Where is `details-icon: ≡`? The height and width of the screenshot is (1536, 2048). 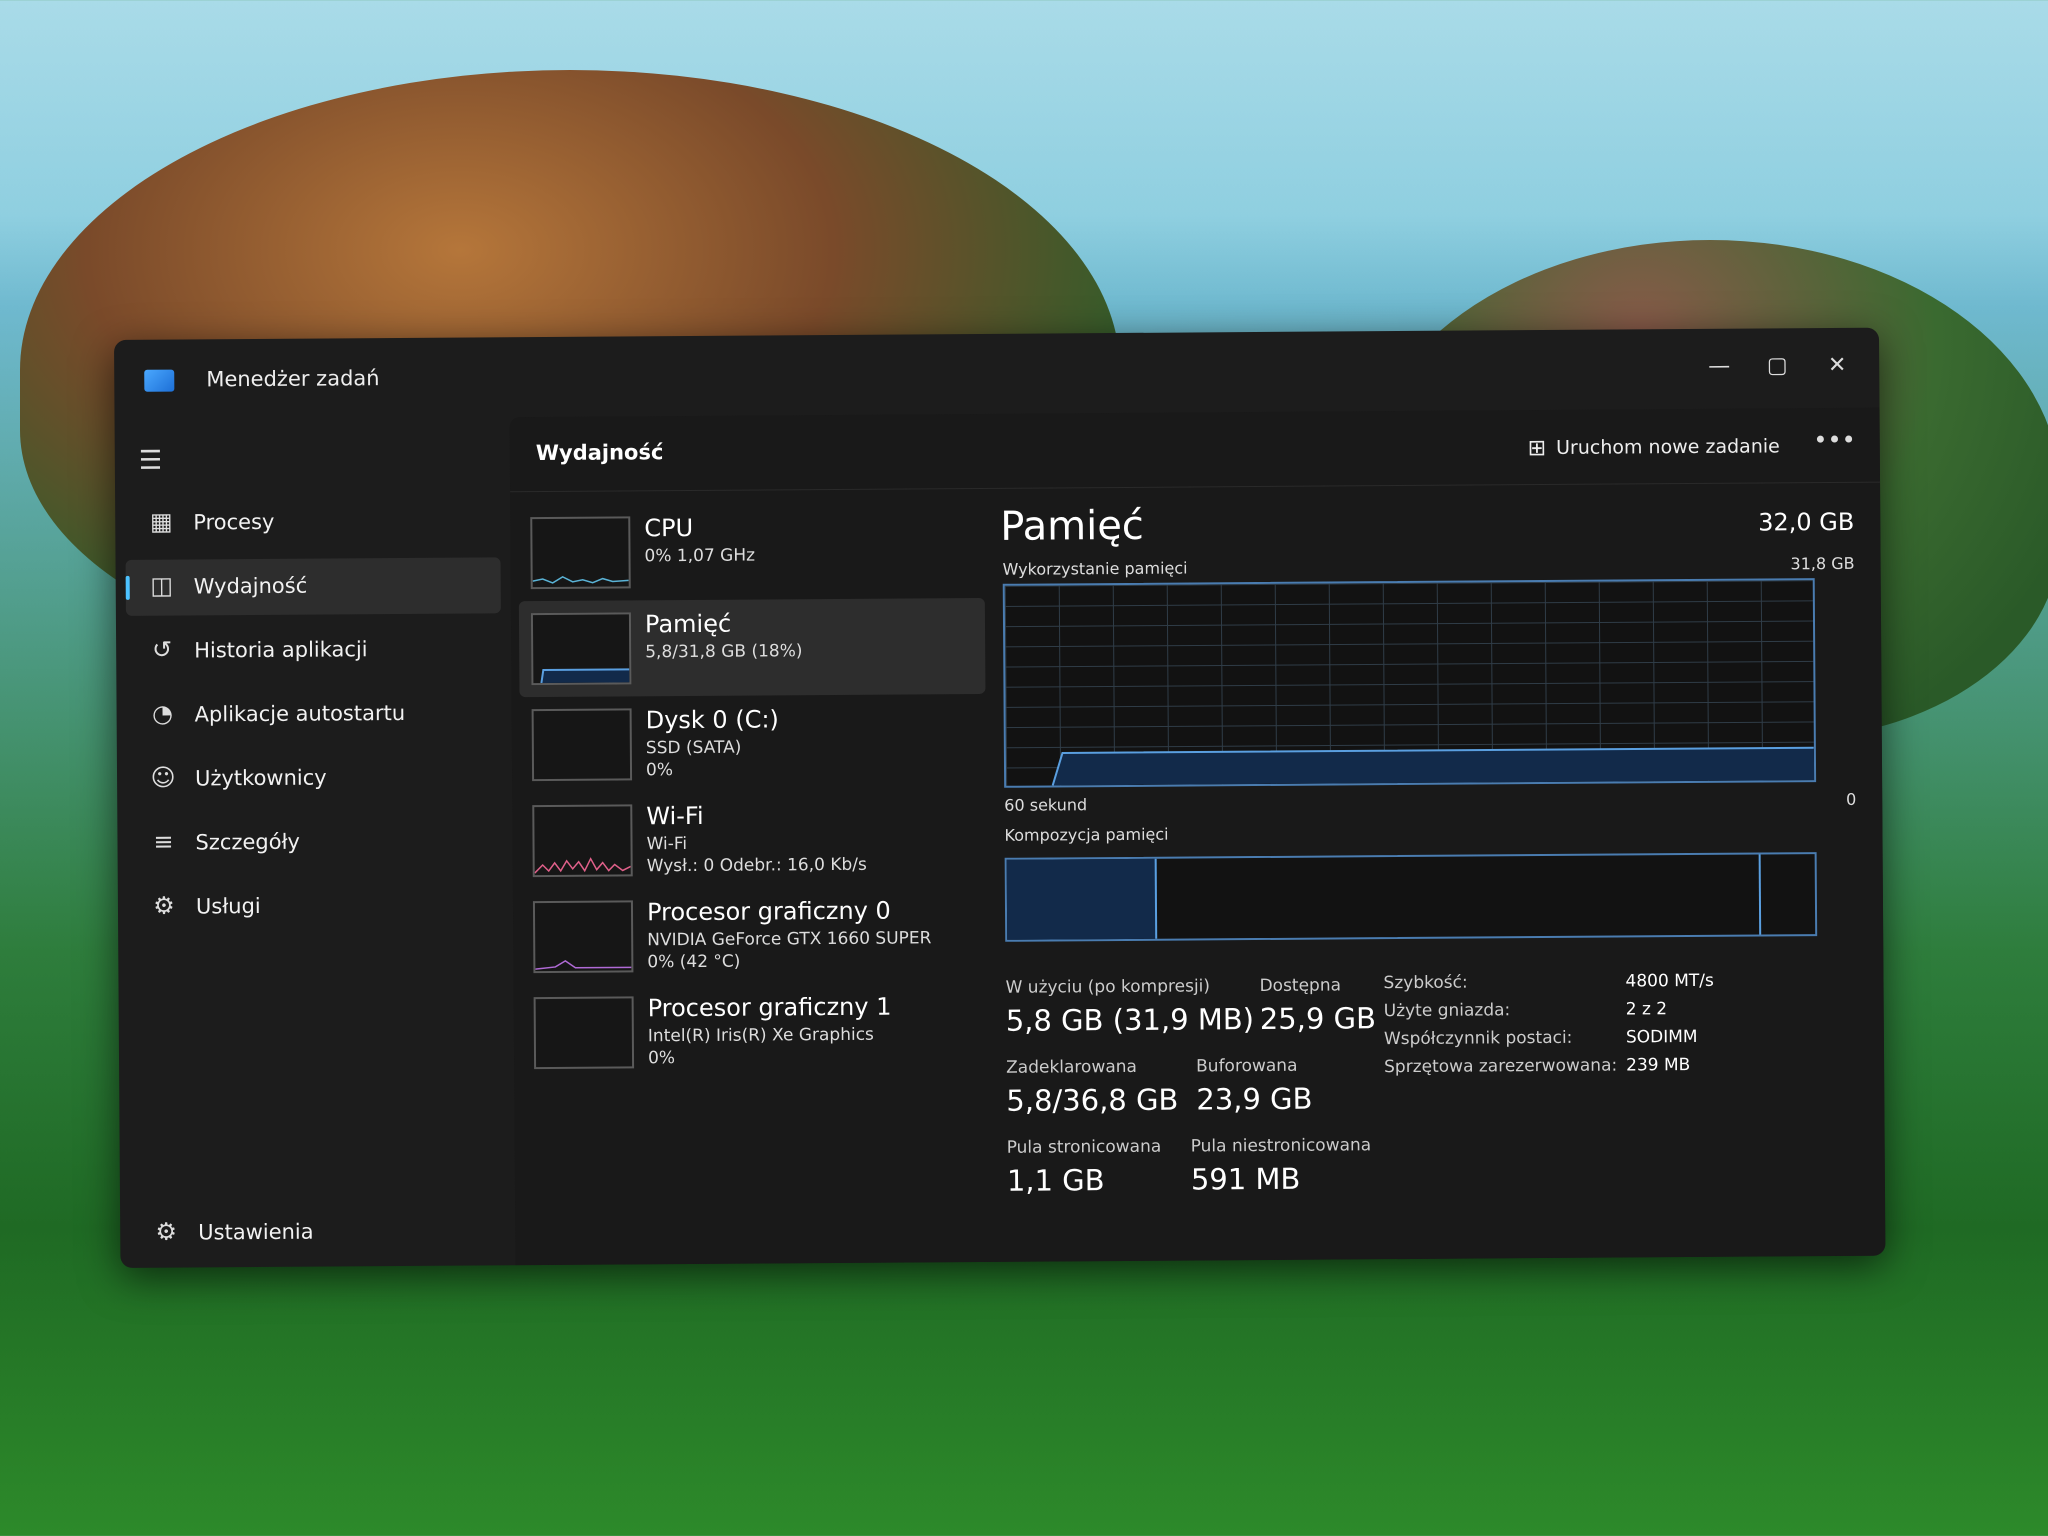 details-icon: ≡ is located at coordinates (163, 841).